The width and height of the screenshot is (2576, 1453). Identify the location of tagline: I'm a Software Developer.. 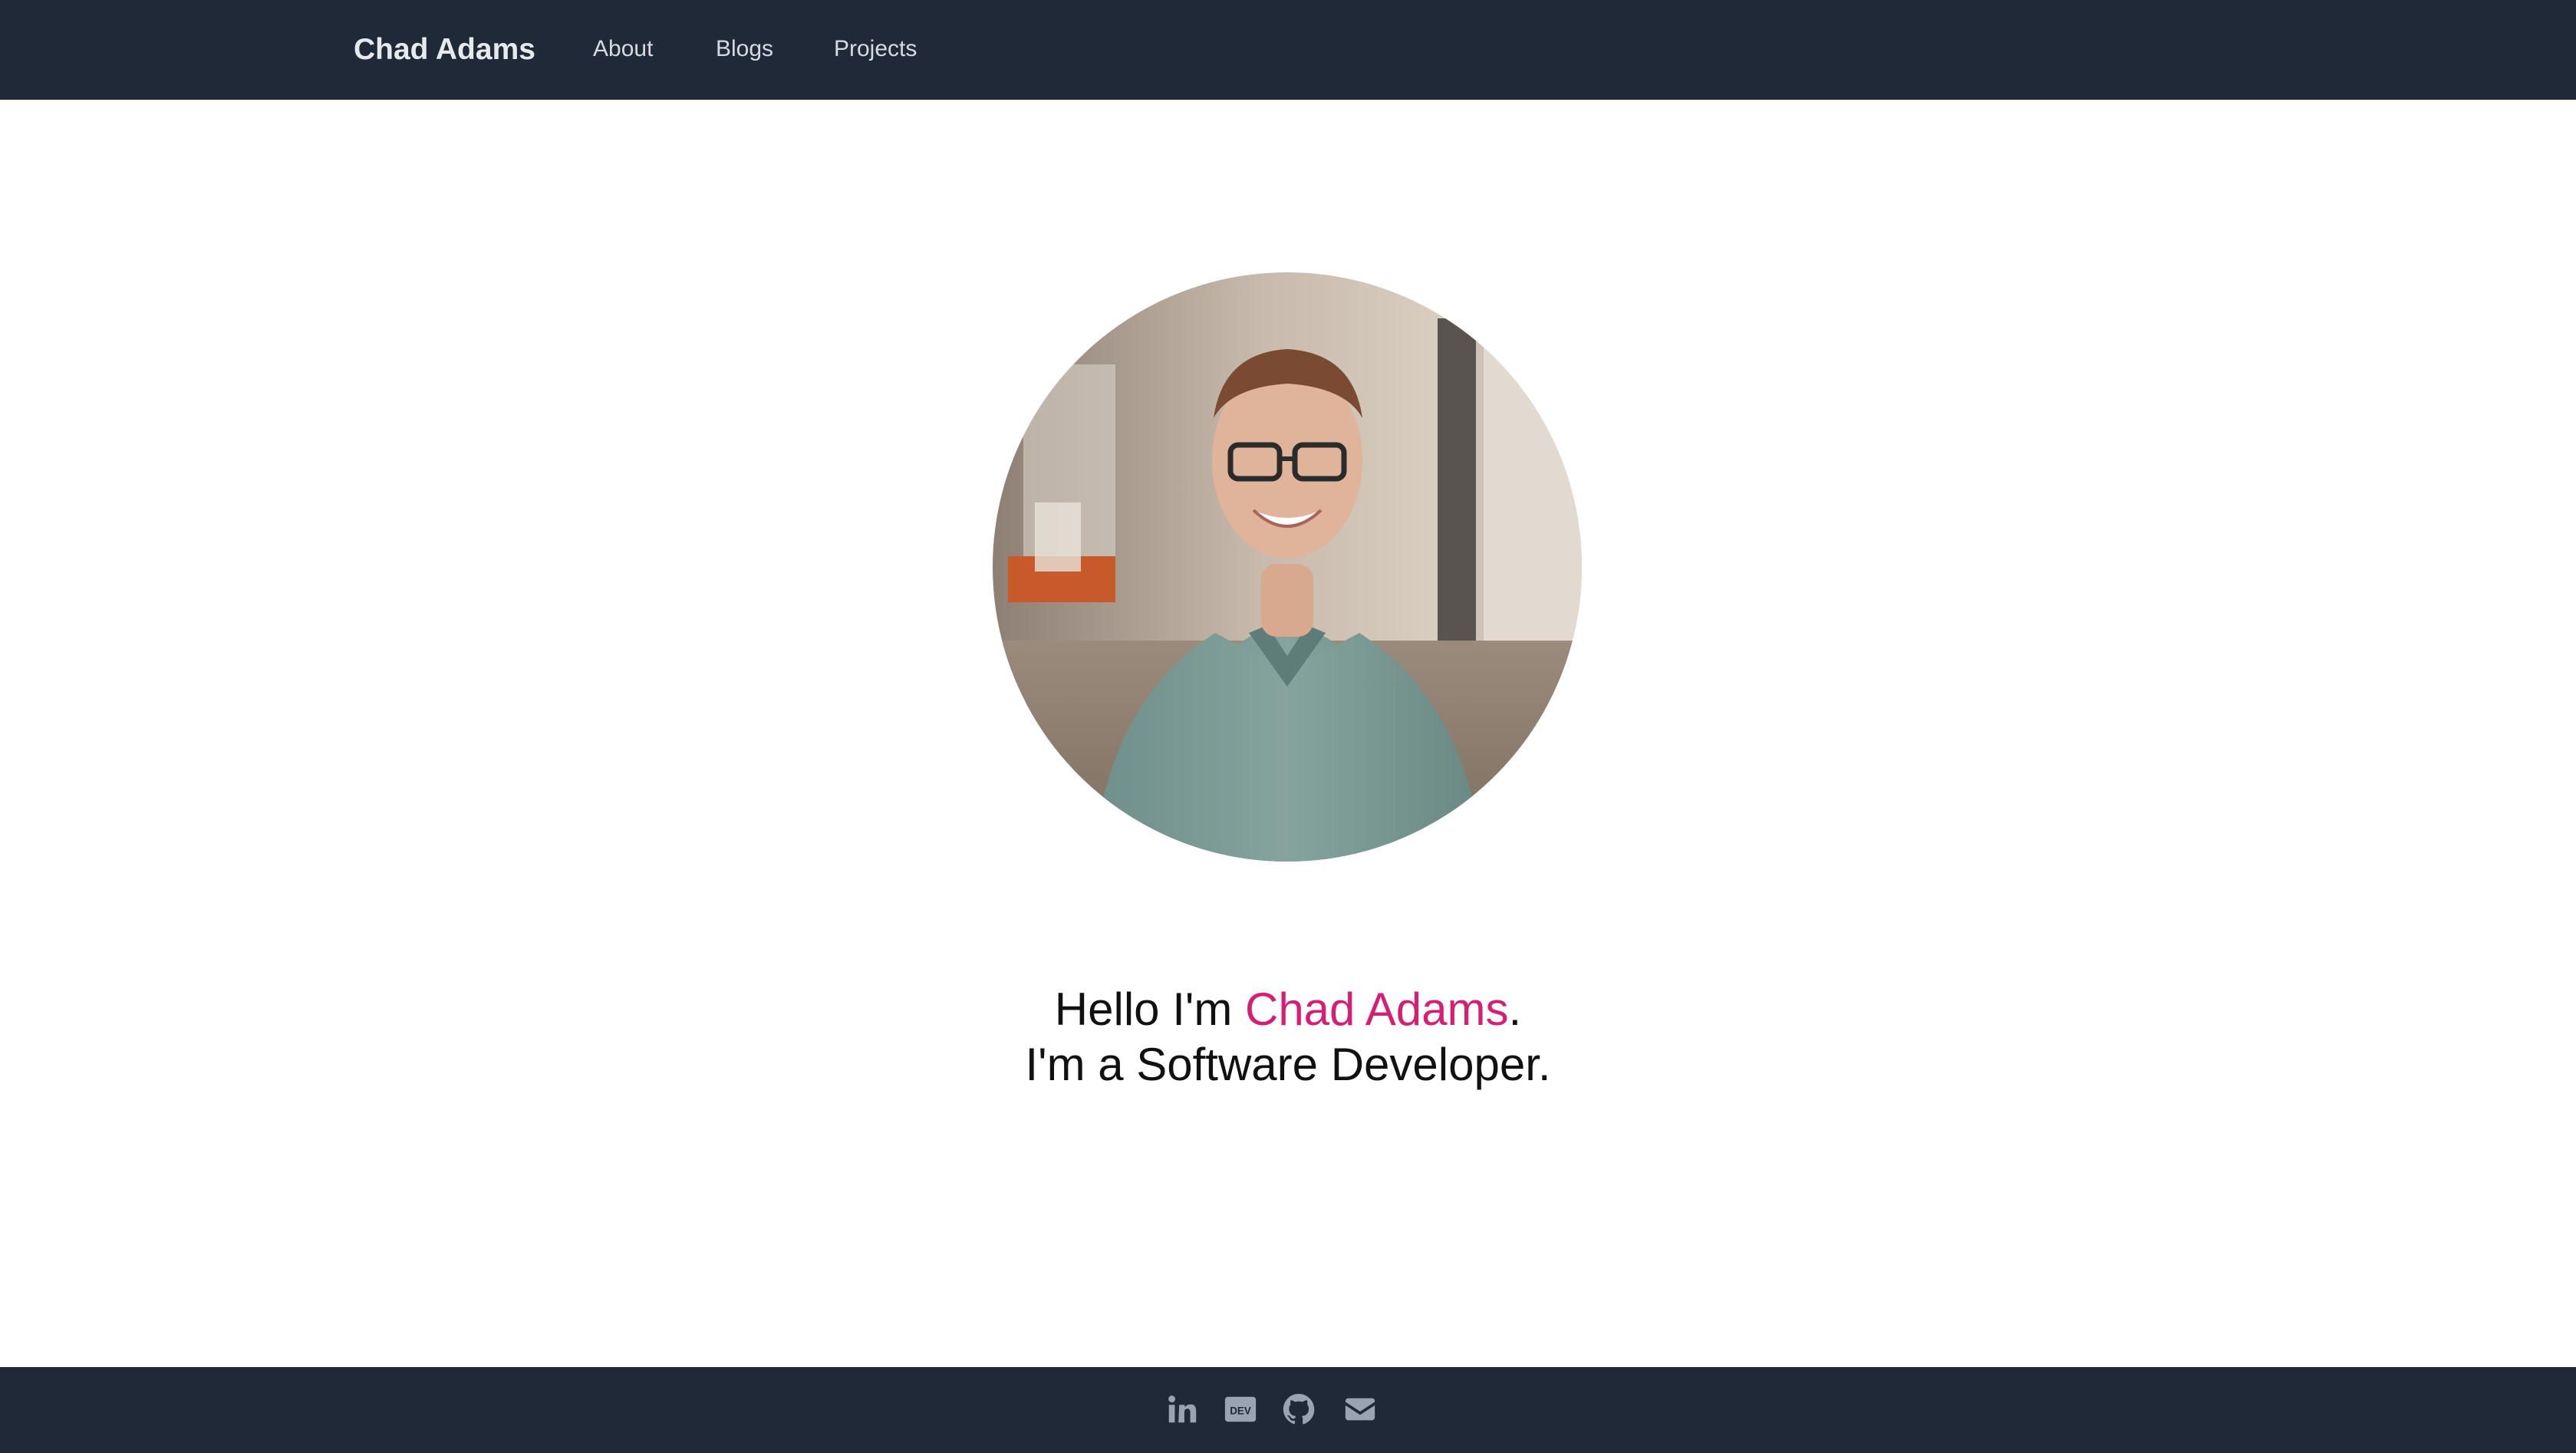
(1288, 1064).